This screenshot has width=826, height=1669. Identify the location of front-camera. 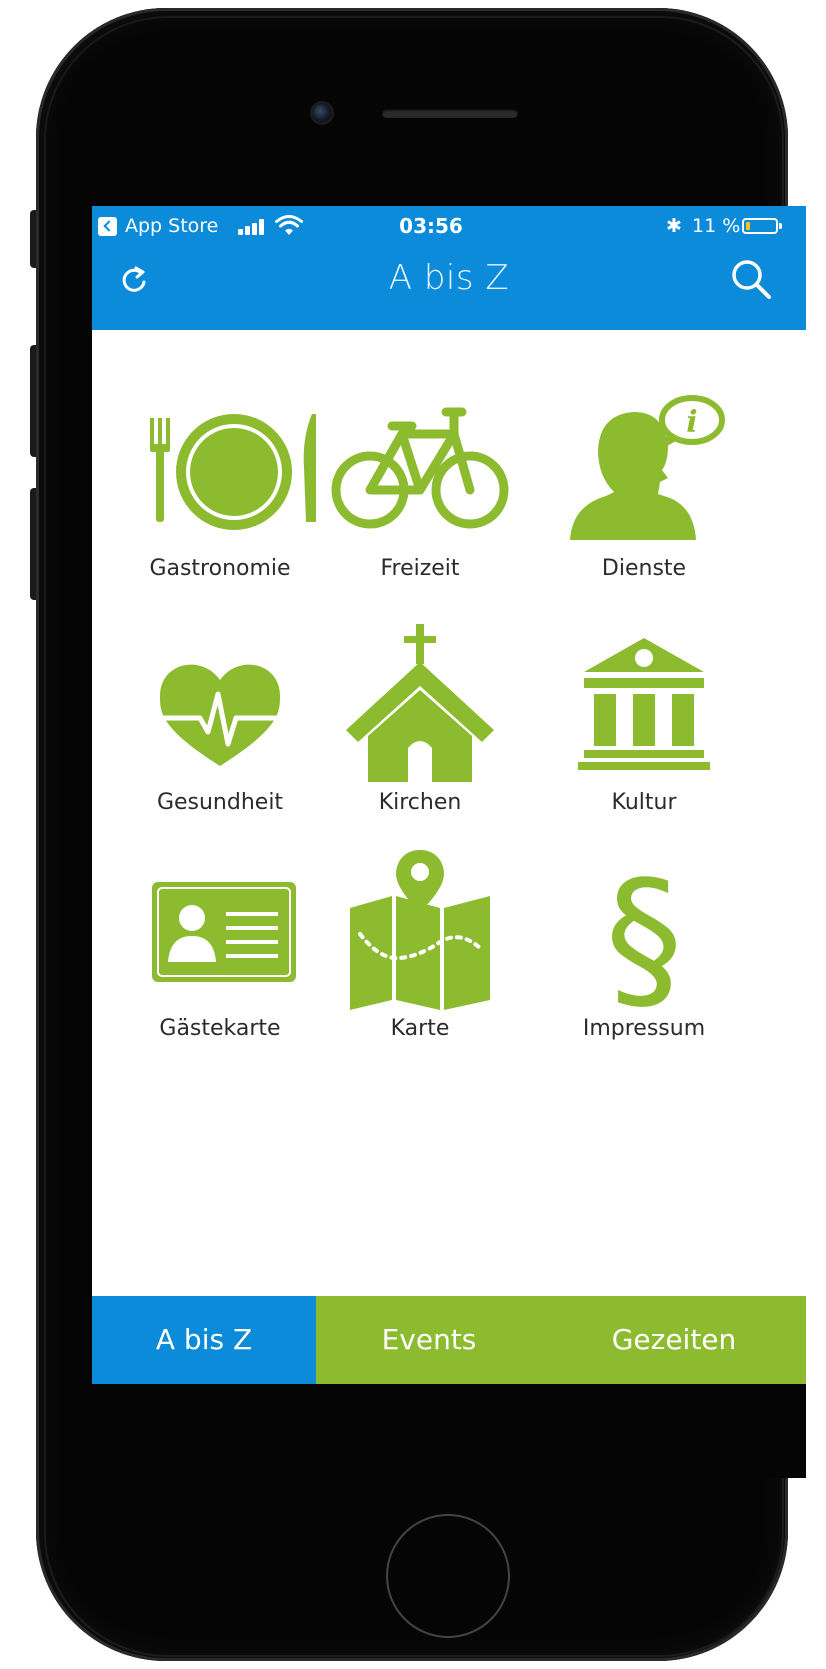
(322, 113).